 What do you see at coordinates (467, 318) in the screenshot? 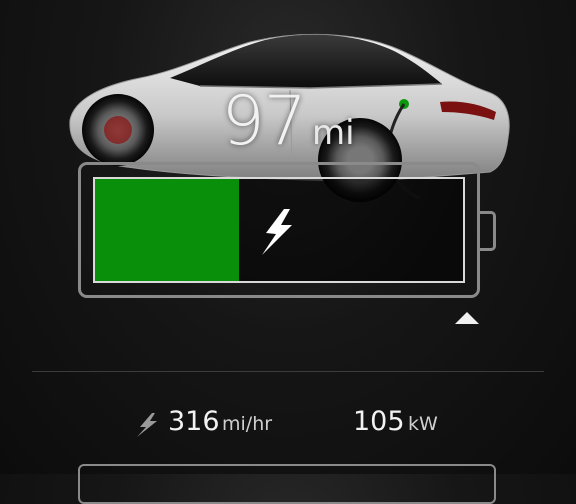
I see `charge-limit-marker` at bounding box center [467, 318].